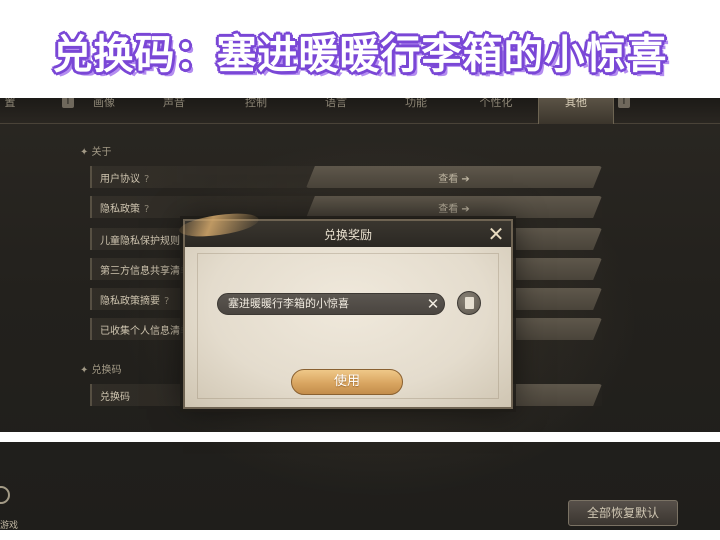 The width and height of the screenshot is (720, 540). Describe the element at coordinates (96, 152) in the screenshot. I see `section-about-header: ✦ 关于` at that location.